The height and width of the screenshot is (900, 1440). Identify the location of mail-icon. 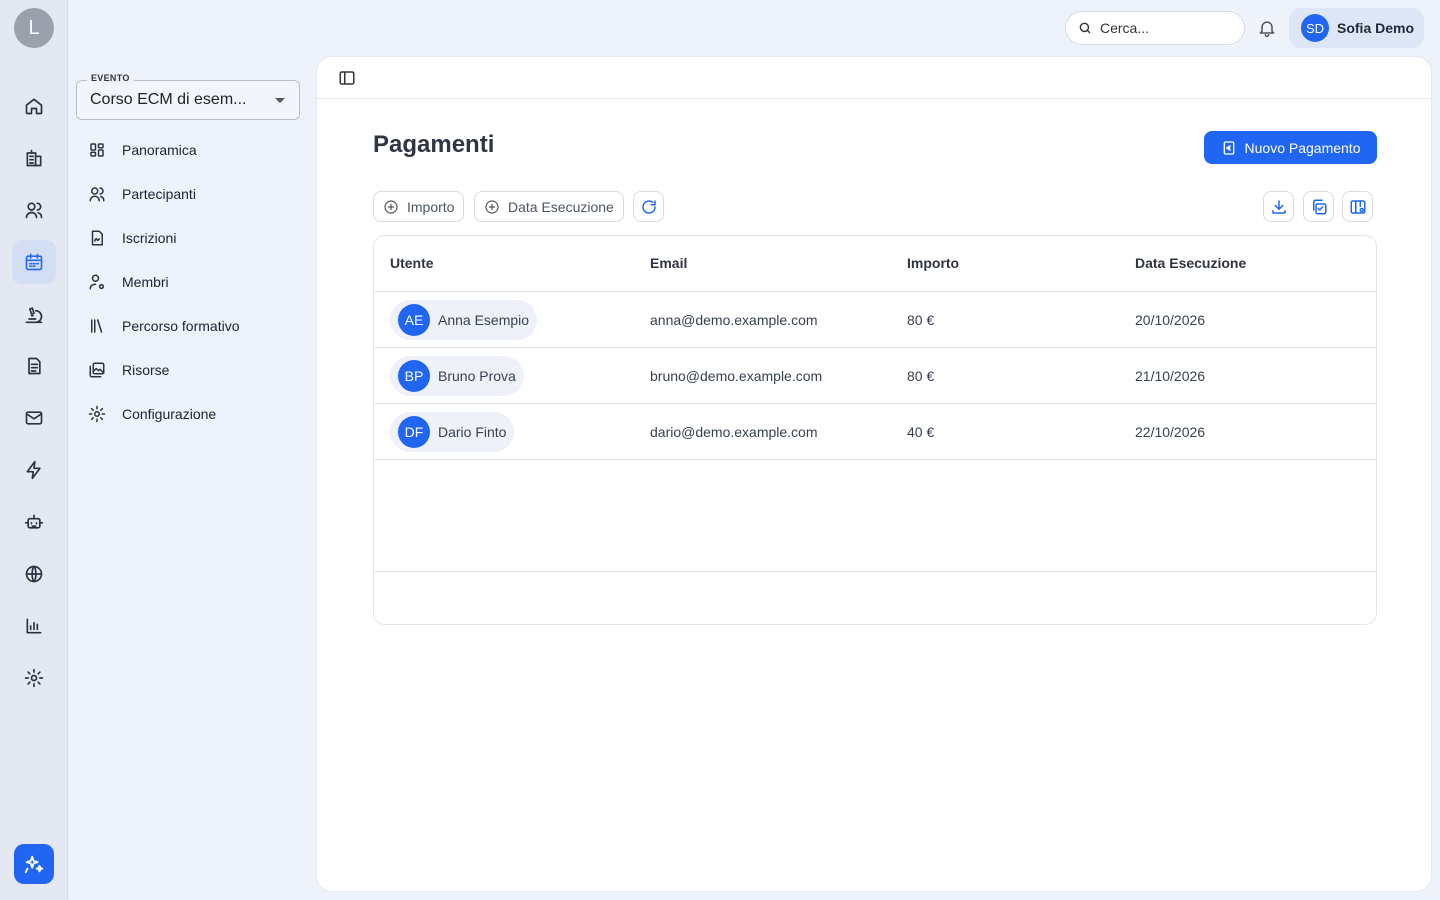
(34, 418).